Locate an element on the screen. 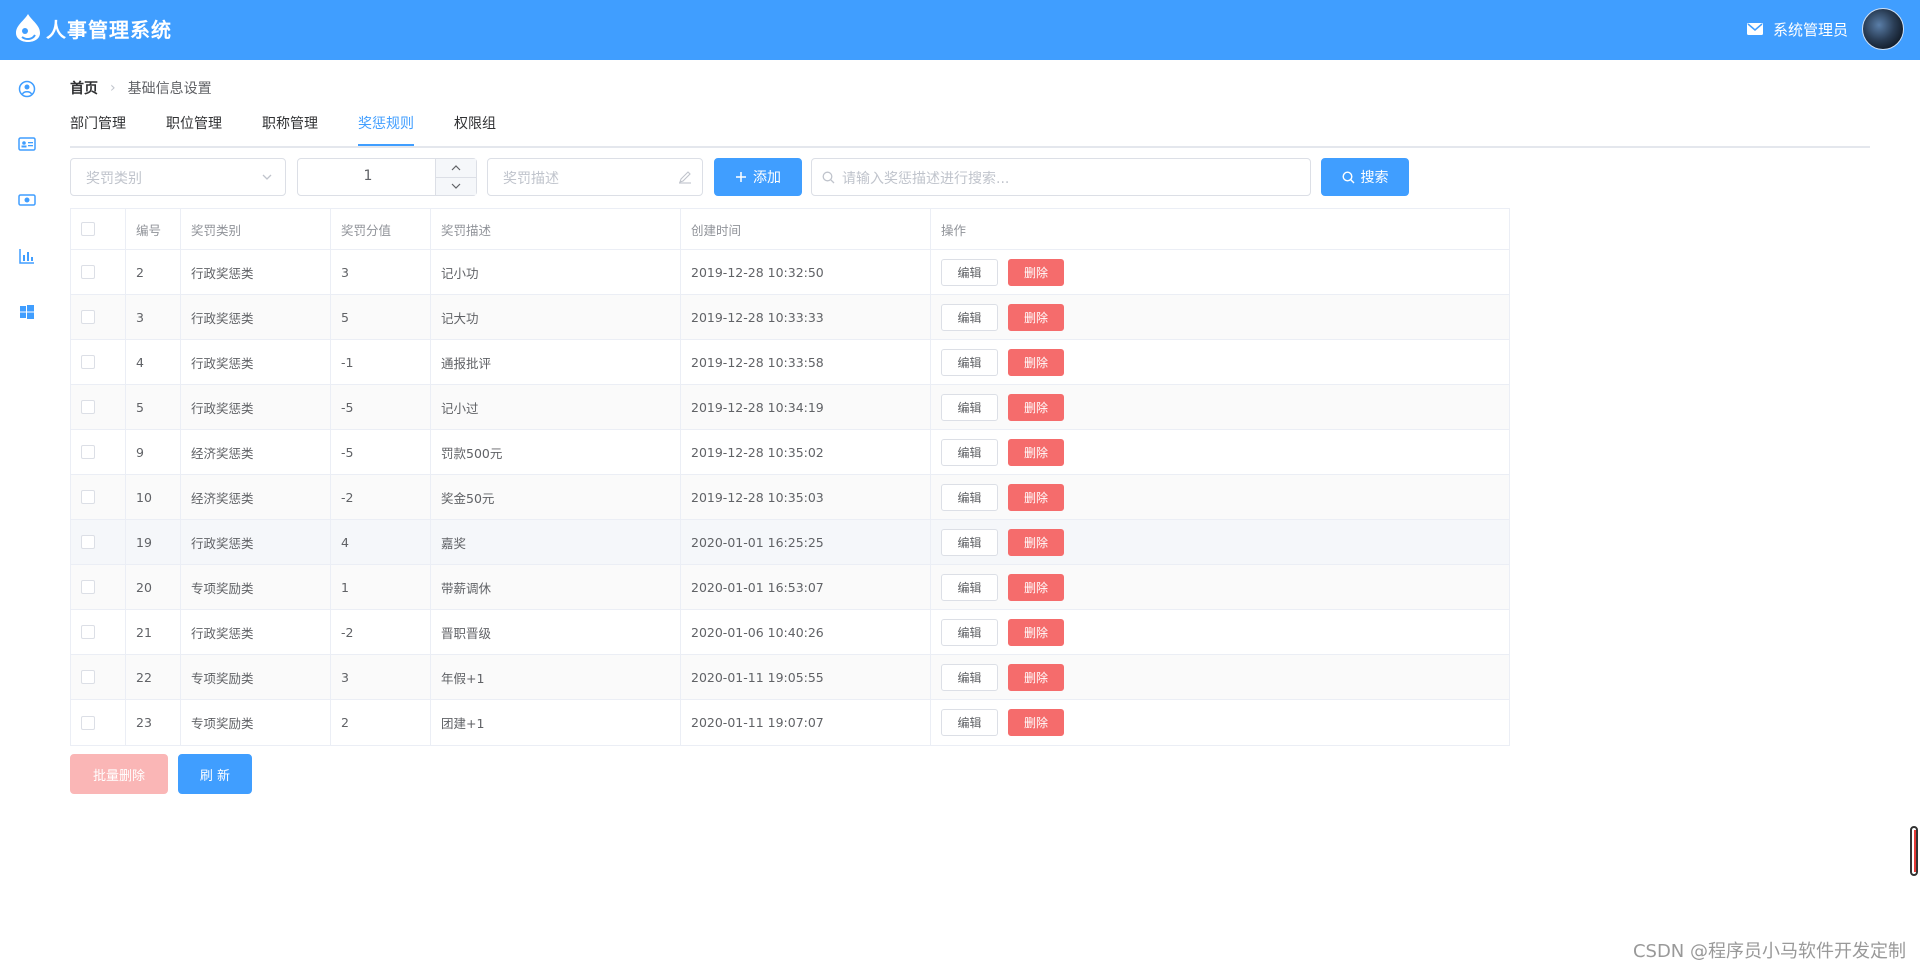 This screenshot has width=1920, height=969. cell-score: -5 is located at coordinates (381, 452).